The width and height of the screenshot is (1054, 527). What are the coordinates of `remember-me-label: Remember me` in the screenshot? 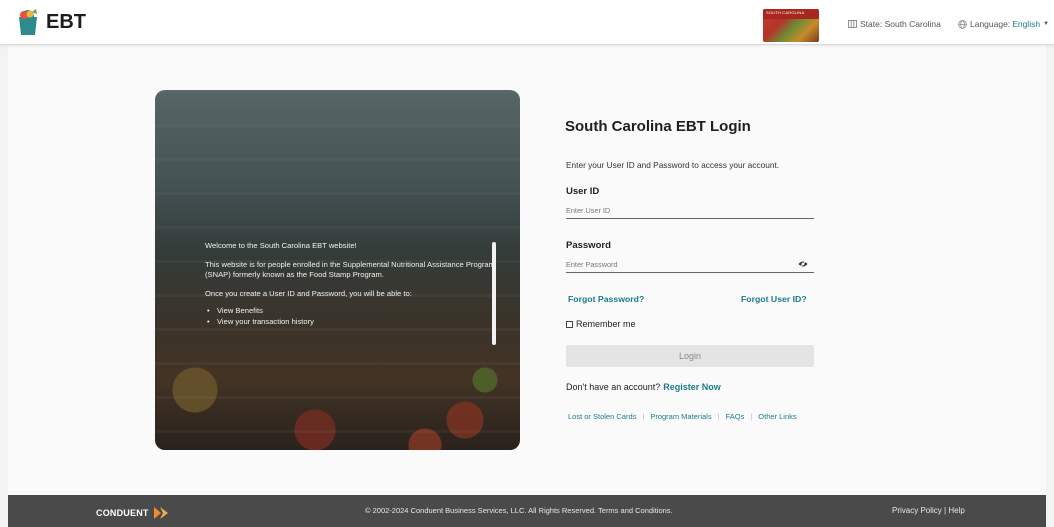 It's located at (606, 324).